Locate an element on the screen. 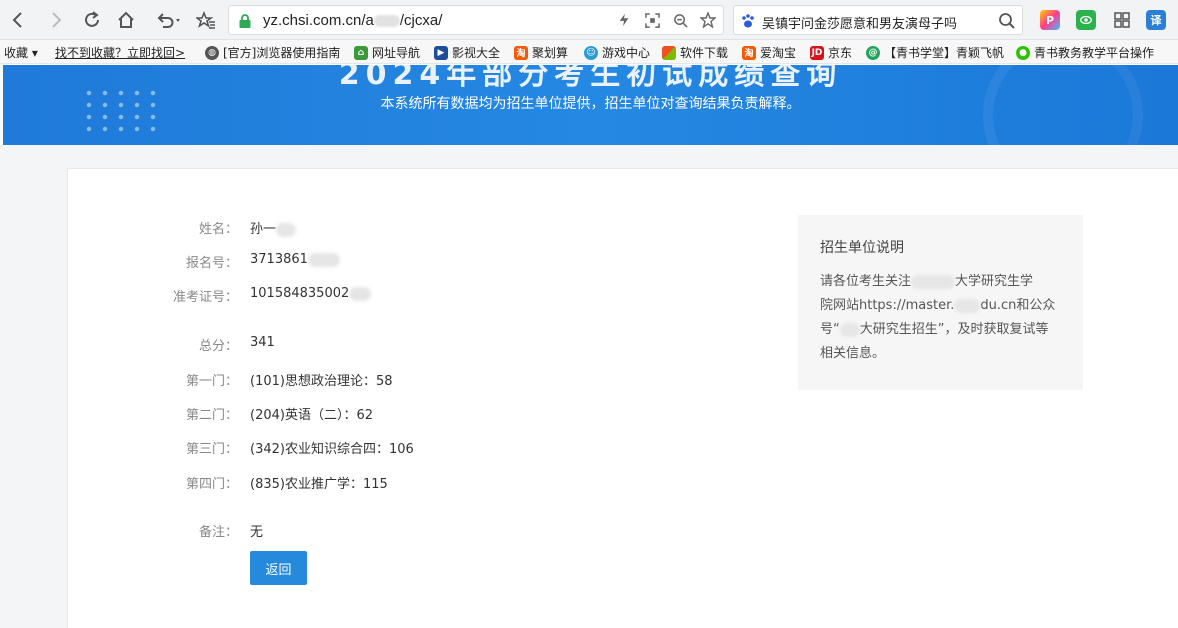 The width and height of the screenshot is (1178, 628). subject-label: 第二门： is located at coordinates (211, 415).